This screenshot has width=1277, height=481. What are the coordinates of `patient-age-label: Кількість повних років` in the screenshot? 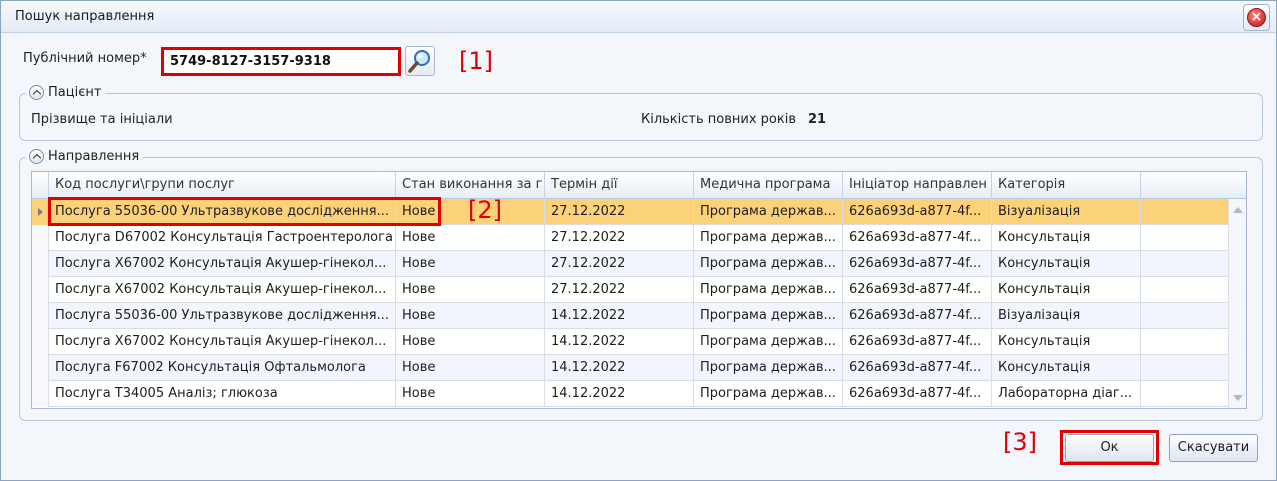 It's located at (719, 119).